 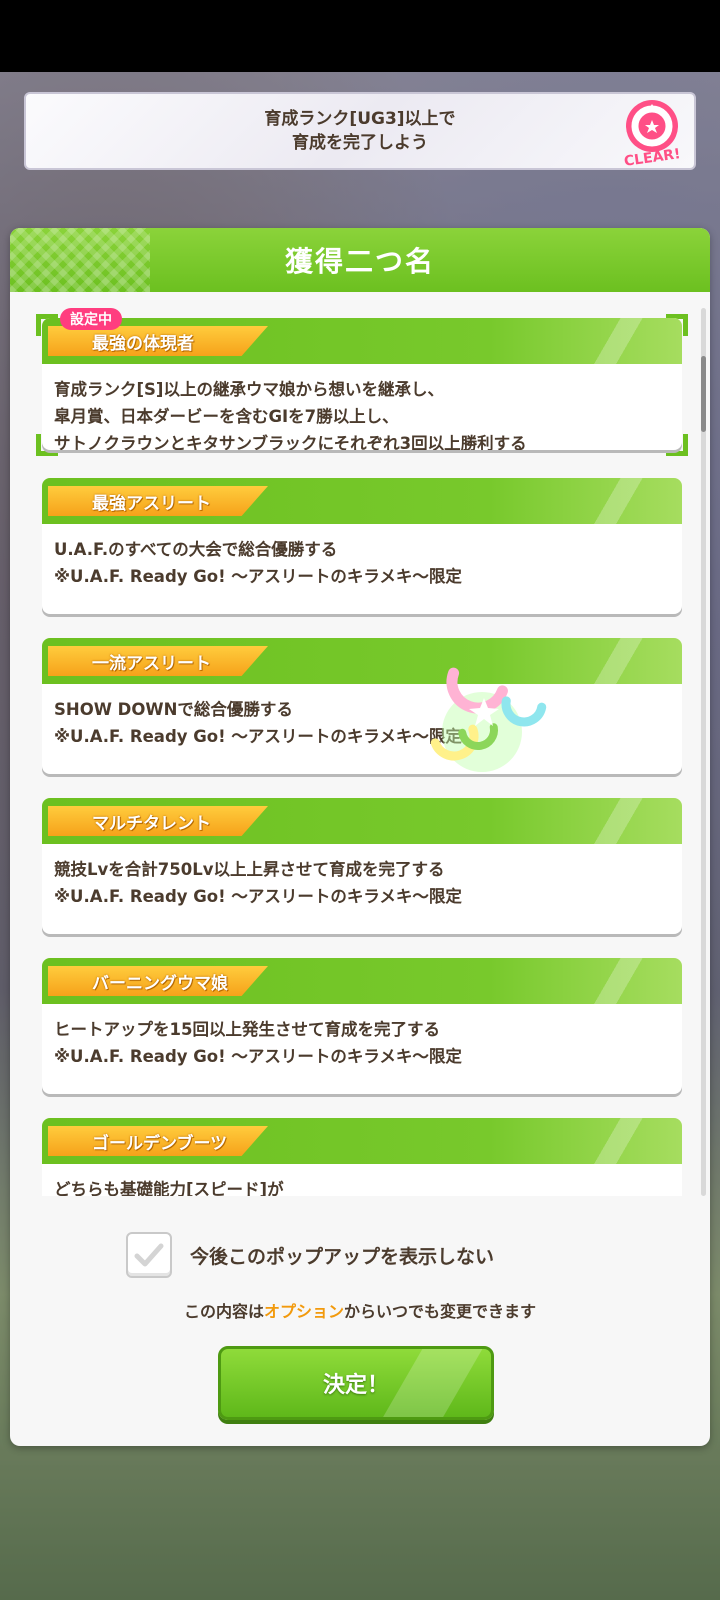 I want to click on title-condition: サトノクラウンとキタサンブラックにそれぞれ3回以上勝利する, so click(x=290, y=442).